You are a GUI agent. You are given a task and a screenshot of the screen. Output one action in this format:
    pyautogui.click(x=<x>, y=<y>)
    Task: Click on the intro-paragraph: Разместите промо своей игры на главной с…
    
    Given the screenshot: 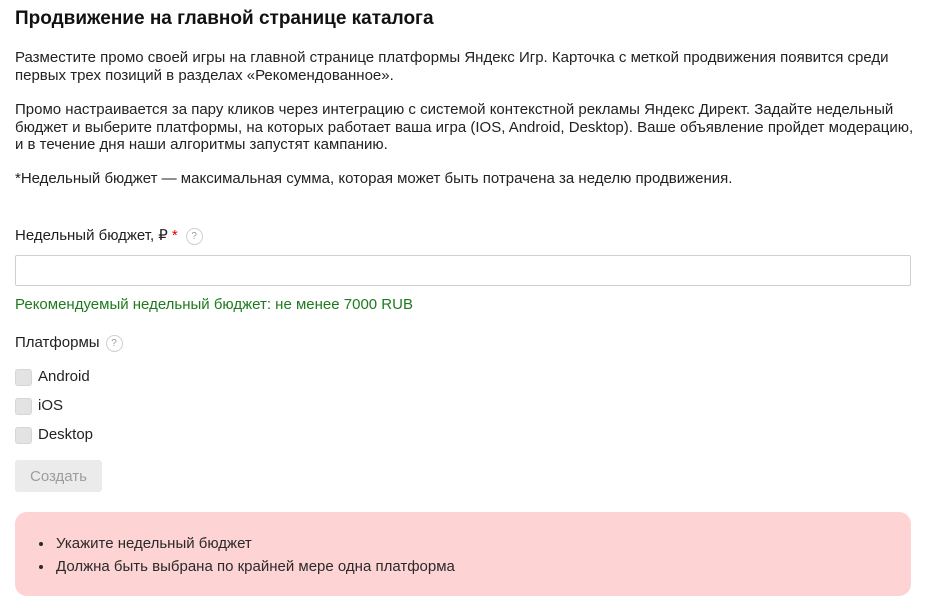 What is the action you would take?
    pyautogui.click(x=452, y=66)
    